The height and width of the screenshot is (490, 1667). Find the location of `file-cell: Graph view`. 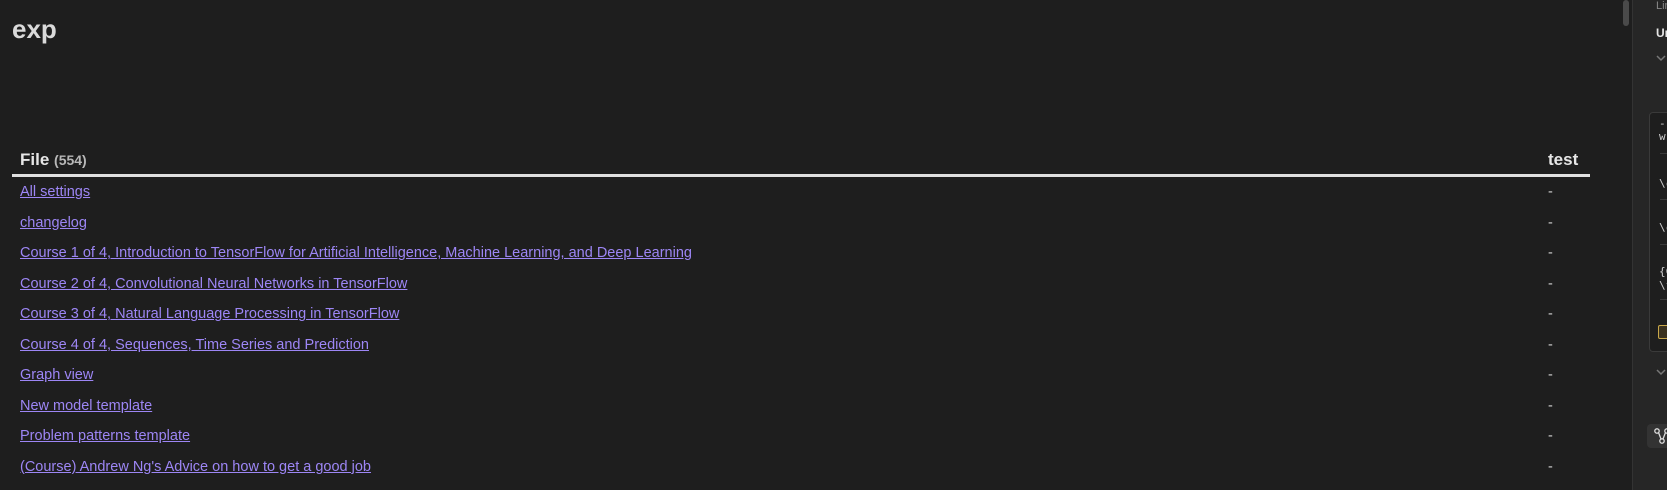

file-cell: Graph view is located at coordinates (776, 375).